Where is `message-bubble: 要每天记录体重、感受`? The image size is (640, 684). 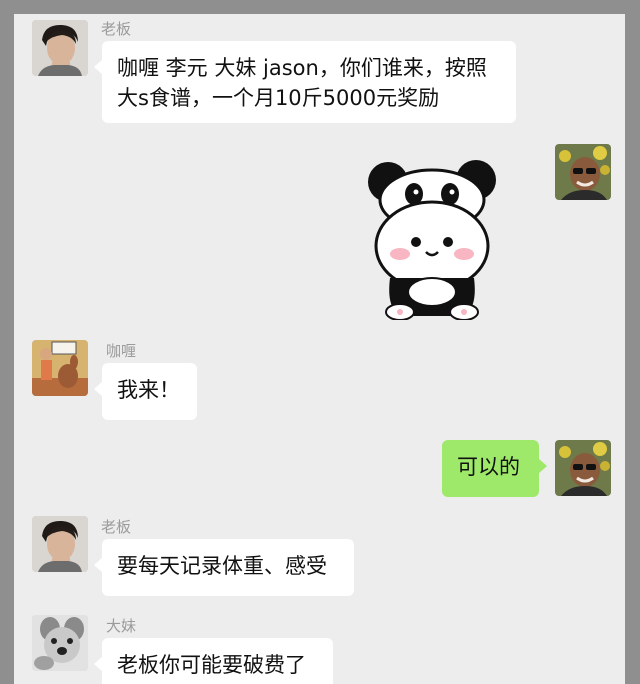
message-bubble: 要每天记录体重、感受 is located at coordinates (224, 567).